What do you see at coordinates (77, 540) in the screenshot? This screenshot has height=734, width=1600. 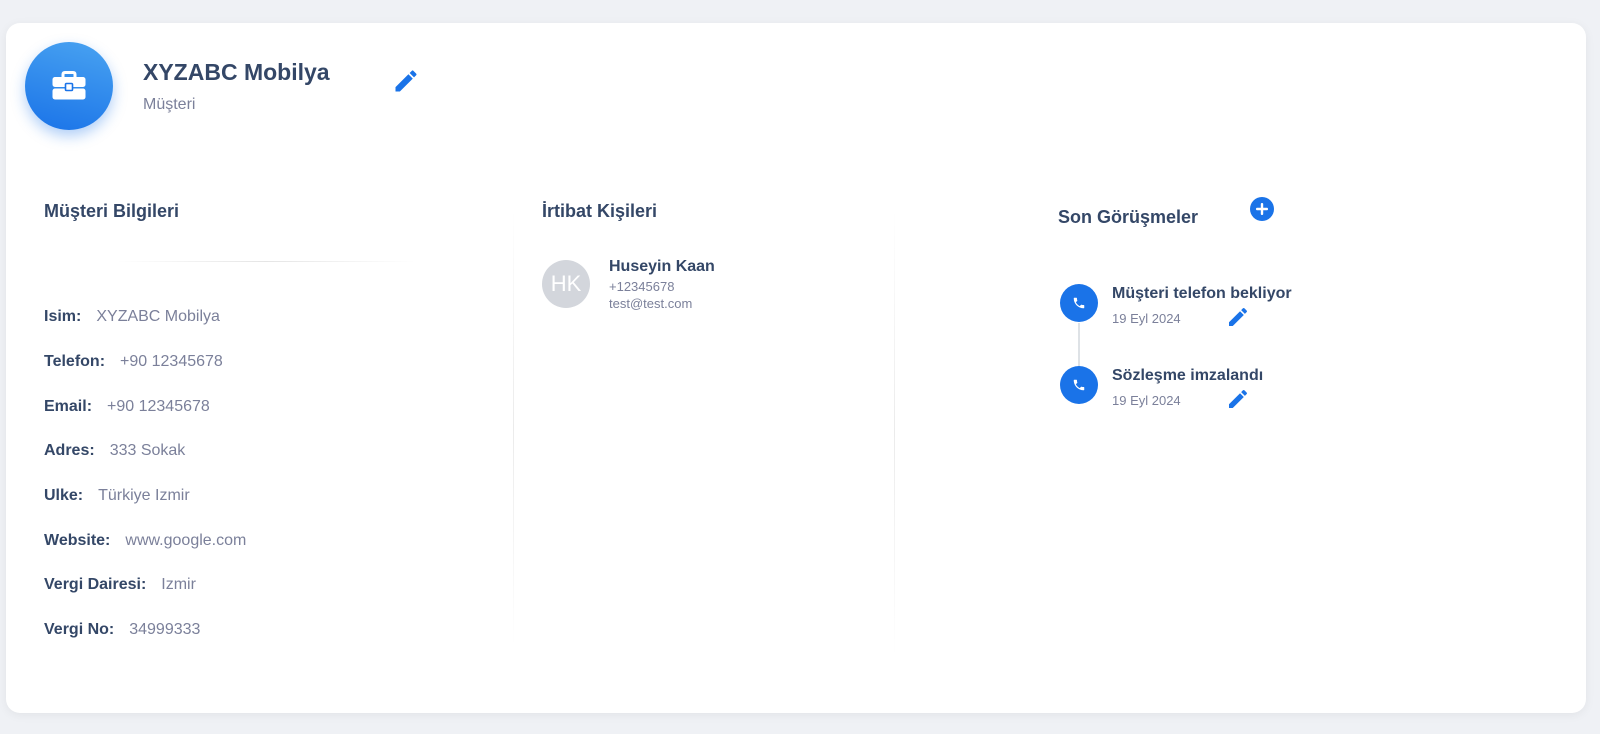 I see `info-label: Website:` at bounding box center [77, 540].